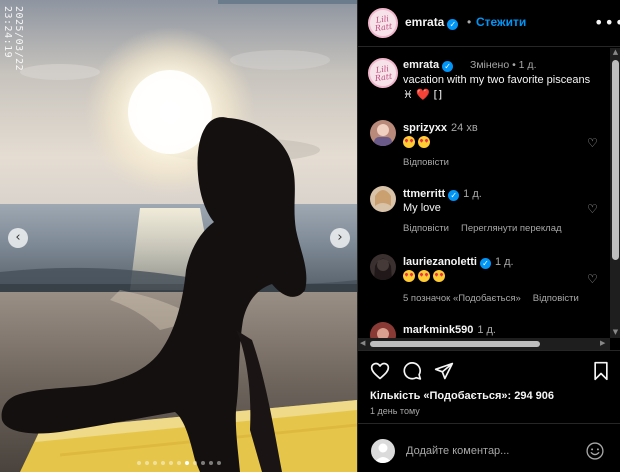 Image resolution: width=620 pixels, height=472 pixels. I want to click on top-image-edge, so click(287, 2).